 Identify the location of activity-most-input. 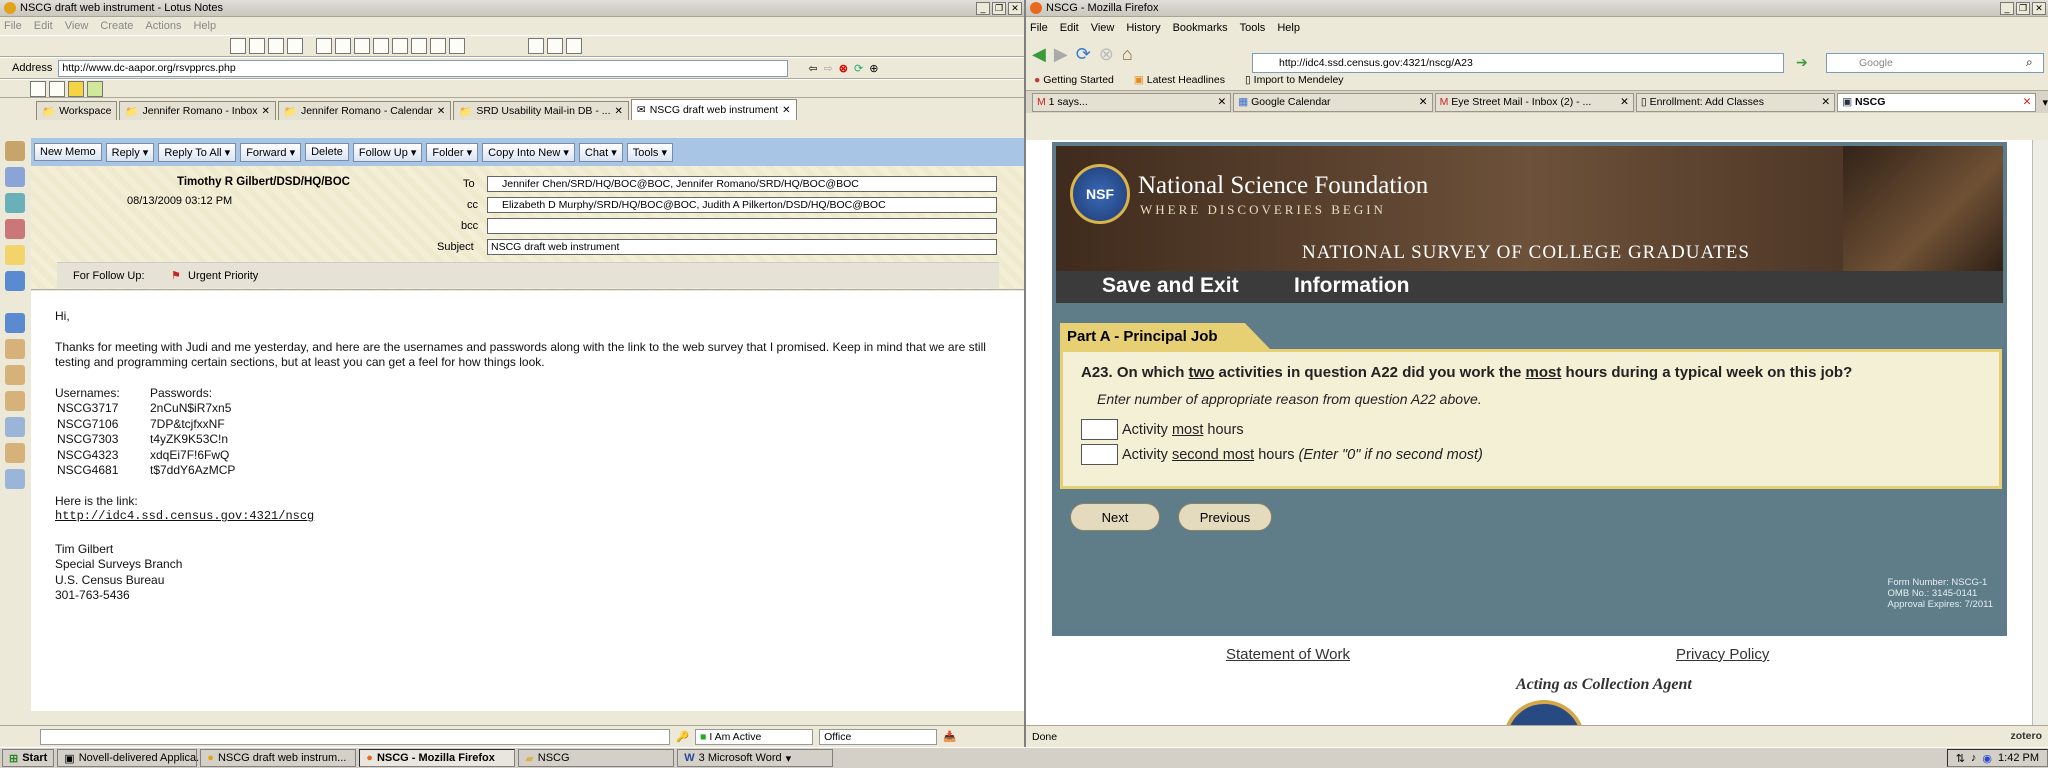
(1099, 429).